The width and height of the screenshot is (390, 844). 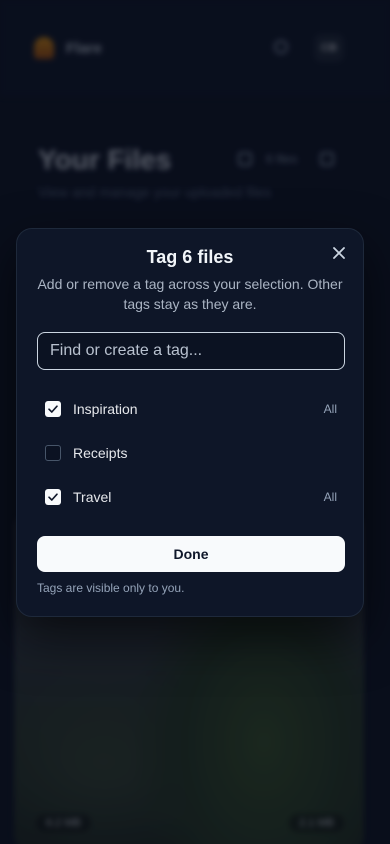 What do you see at coordinates (191, 453) in the screenshot?
I see `tag-row-receipts: Receipts` at bounding box center [191, 453].